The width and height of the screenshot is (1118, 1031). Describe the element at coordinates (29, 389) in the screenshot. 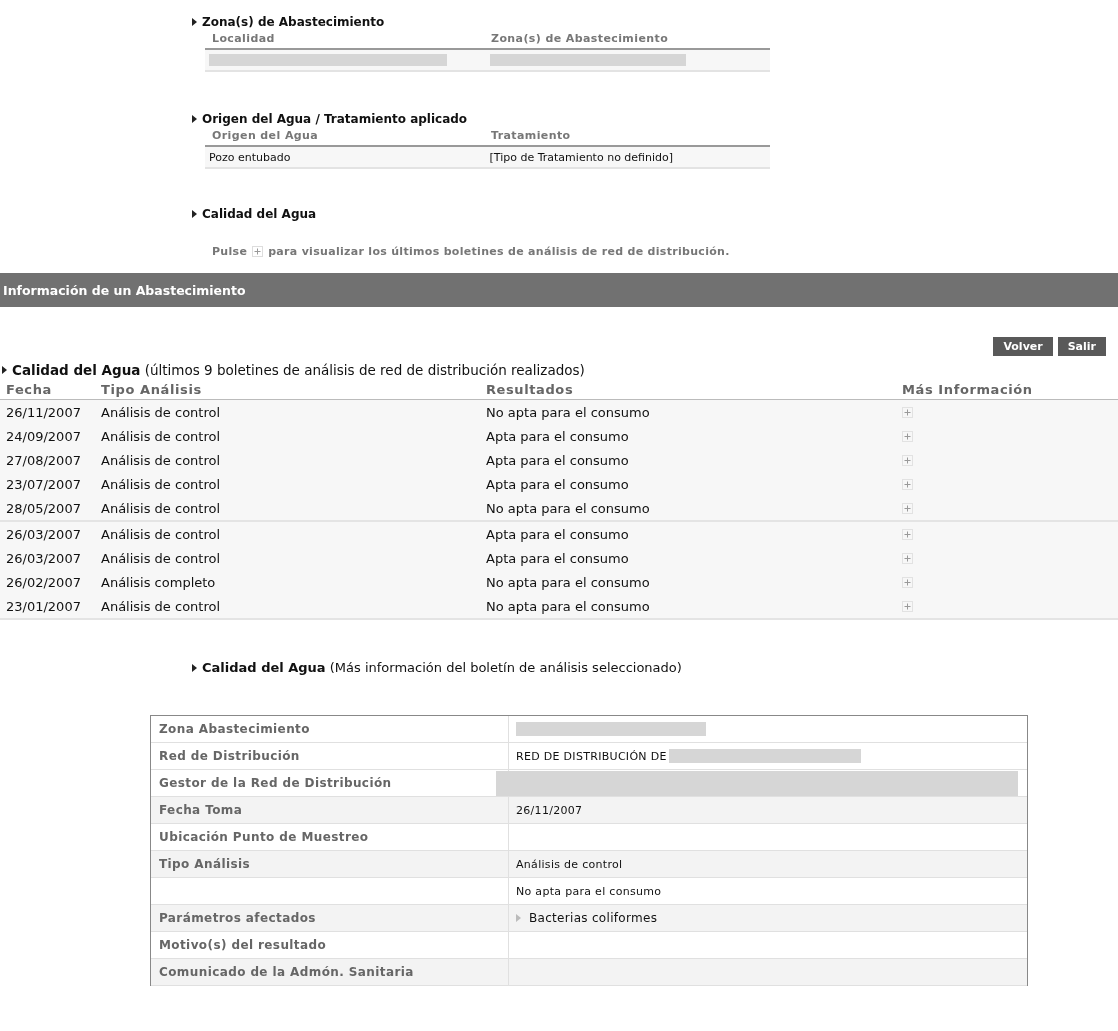

I see `column-header: Fecha` at that location.